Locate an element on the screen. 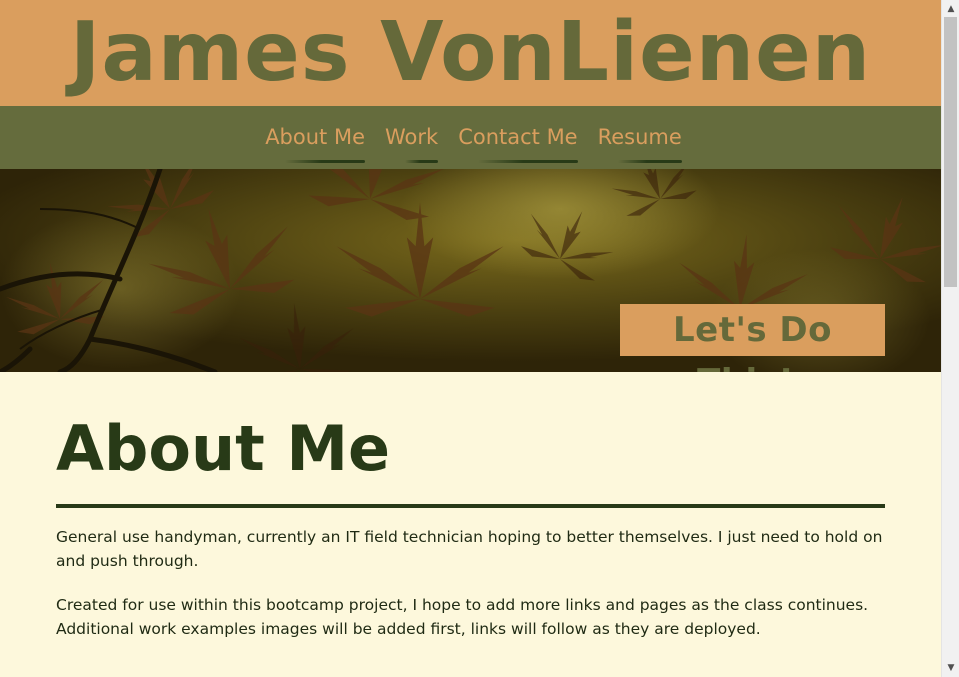 This screenshot has height=677, width=959. triangle-down-icon: ▼ is located at coordinates (951, 668).